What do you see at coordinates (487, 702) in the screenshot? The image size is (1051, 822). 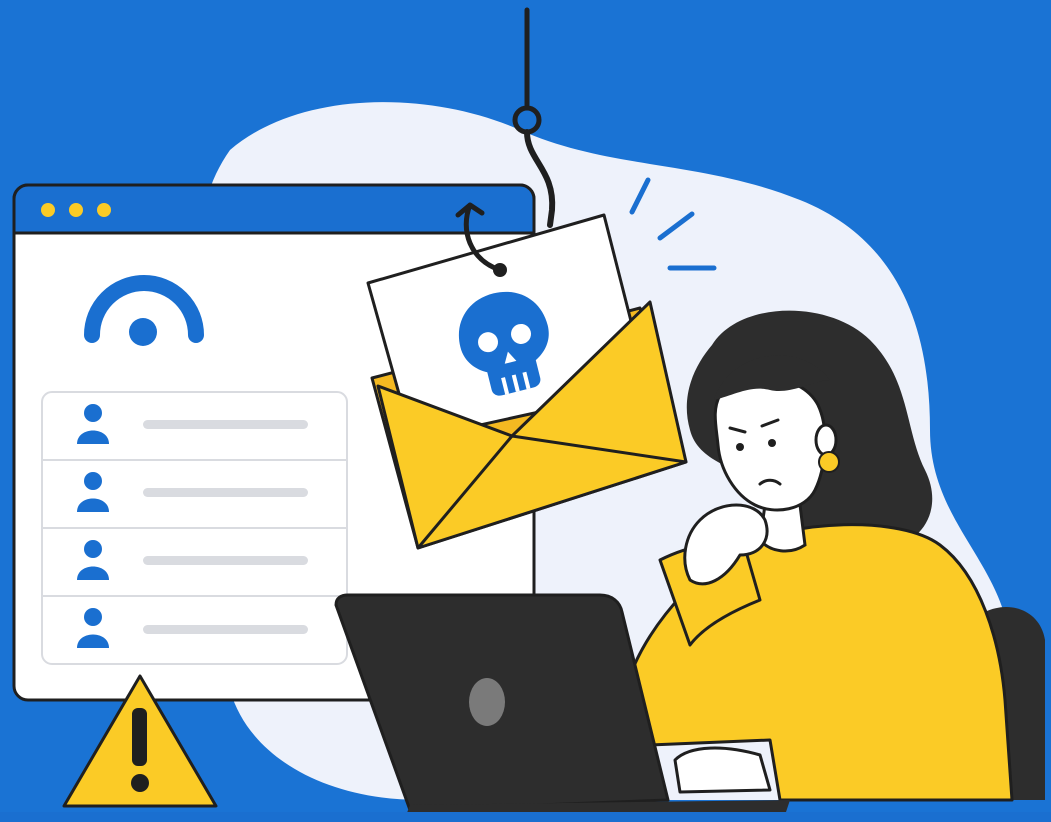 I see `laptop-logo` at bounding box center [487, 702].